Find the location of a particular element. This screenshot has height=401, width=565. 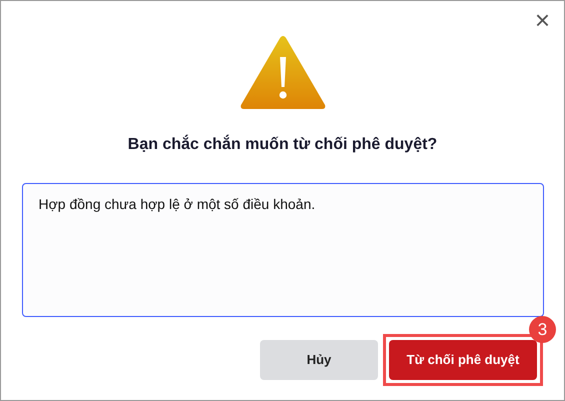

dialog-title: Bạn chắc chắn muốn từ chối phê duyệt? is located at coordinates (283, 144).